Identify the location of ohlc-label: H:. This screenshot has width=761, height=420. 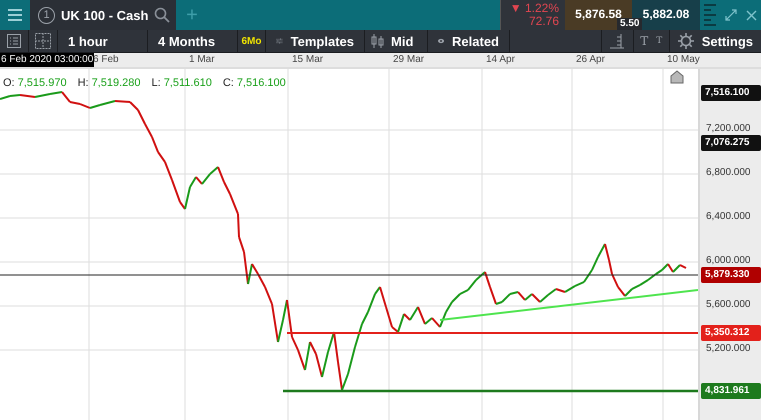
(83, 83).